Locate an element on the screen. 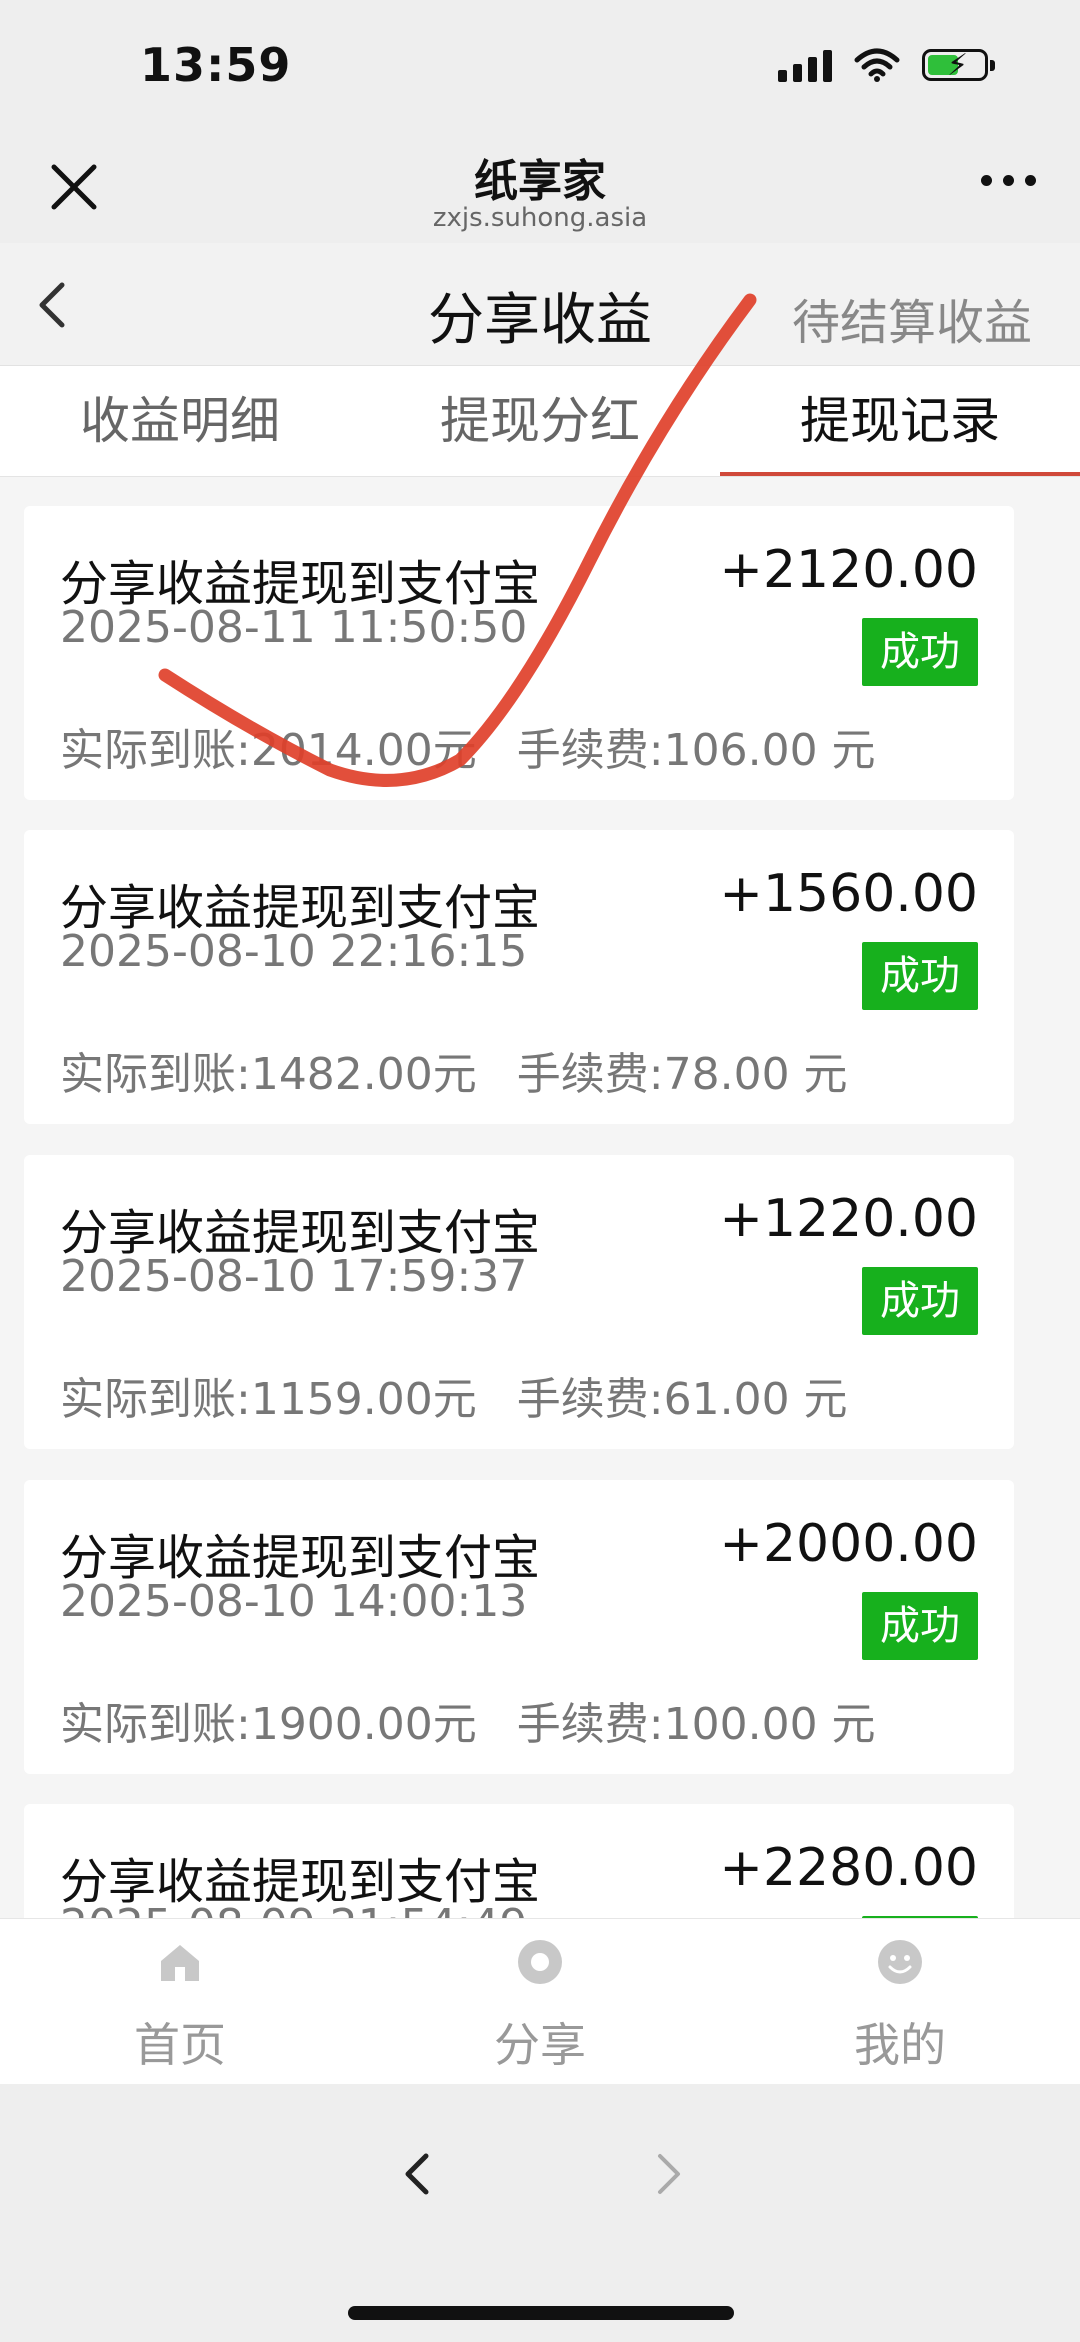 Image resolution: width=1080 pixels, height=2342 pixels. record-date: 2025-08-10 17:59:37 is located at coordinates (294, 1276).